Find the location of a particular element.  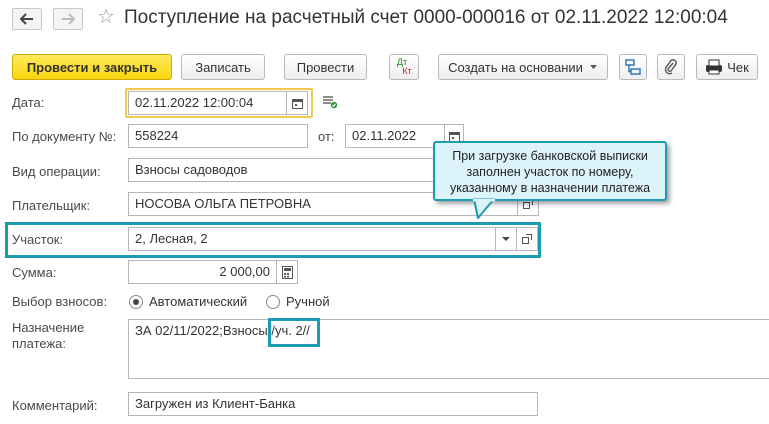

date-label: Дата: is located at coordinates (28, 102).